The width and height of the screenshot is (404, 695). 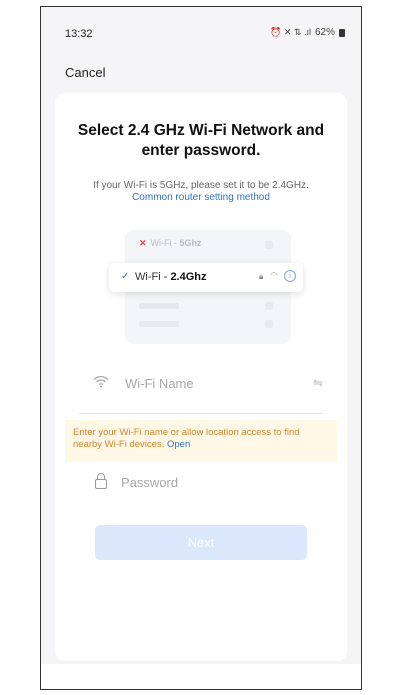 I want to click on battery-icon, so click(x=342, y=32).